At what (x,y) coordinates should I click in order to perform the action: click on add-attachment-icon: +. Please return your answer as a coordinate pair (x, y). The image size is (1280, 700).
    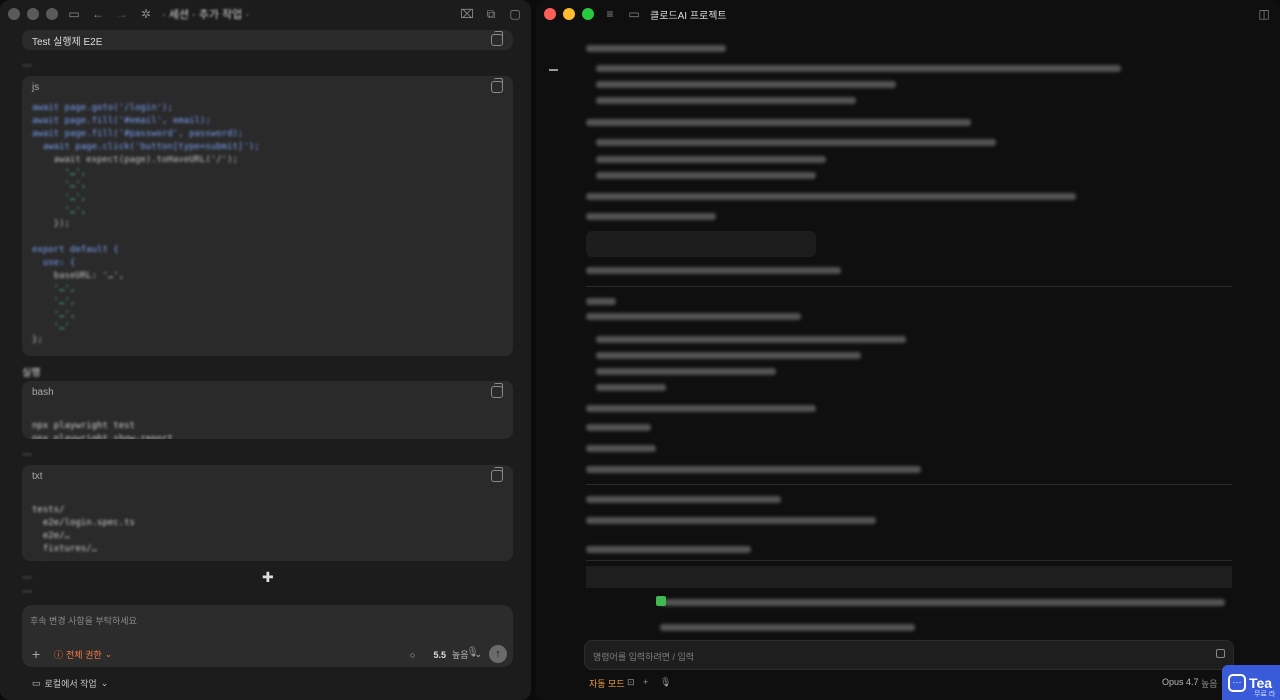
    Looking at the image, I should click on (36, 654).